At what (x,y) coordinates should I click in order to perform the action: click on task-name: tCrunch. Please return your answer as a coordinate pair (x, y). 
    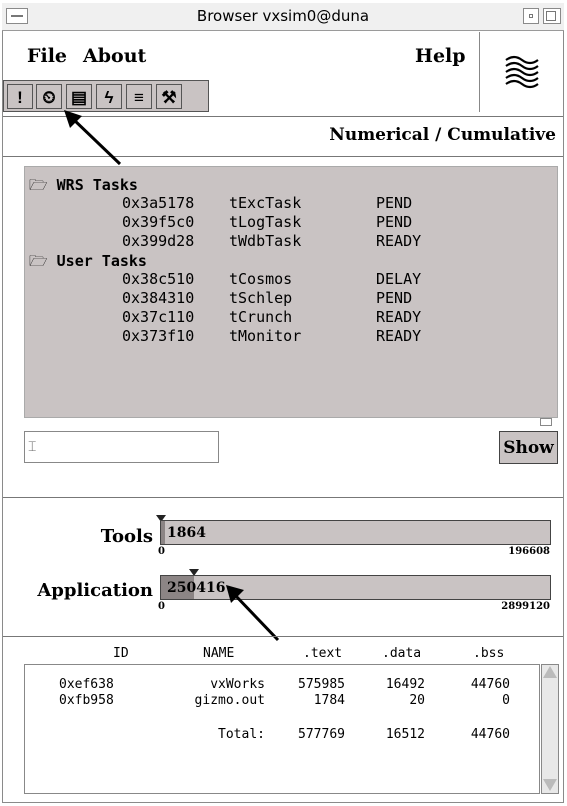
    Looking at the image, I should click on (261, 317).